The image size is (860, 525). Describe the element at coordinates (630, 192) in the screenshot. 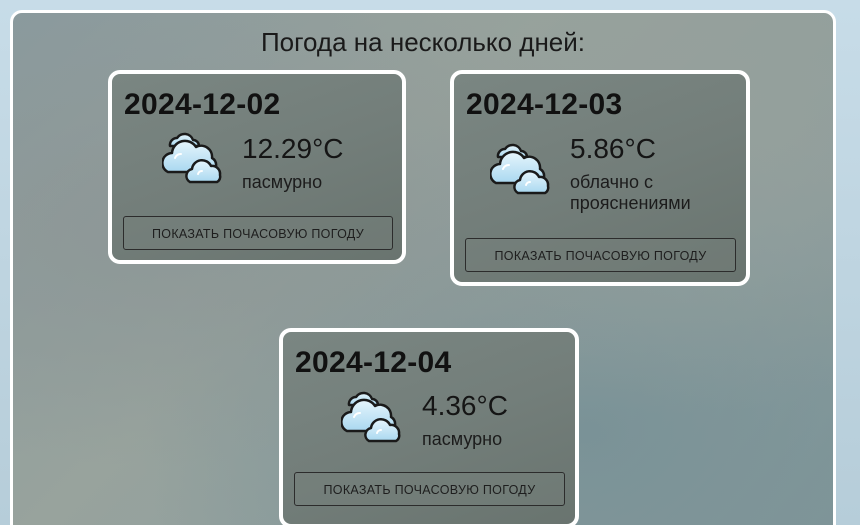

I see `forecast-description: облачно с прояснениями` at that location.